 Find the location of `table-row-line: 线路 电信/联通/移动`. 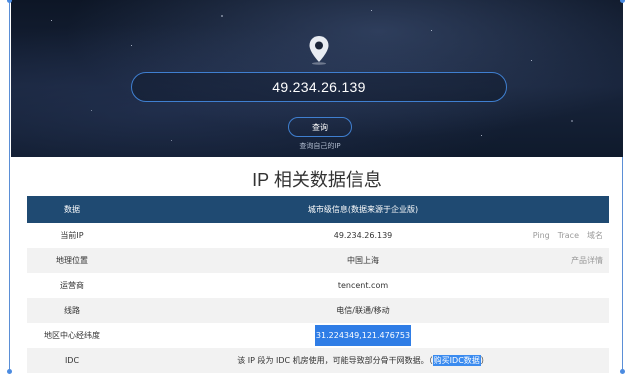

table-row-line: 线路 电信/联通/移动 is located at coordinates (318, 310).